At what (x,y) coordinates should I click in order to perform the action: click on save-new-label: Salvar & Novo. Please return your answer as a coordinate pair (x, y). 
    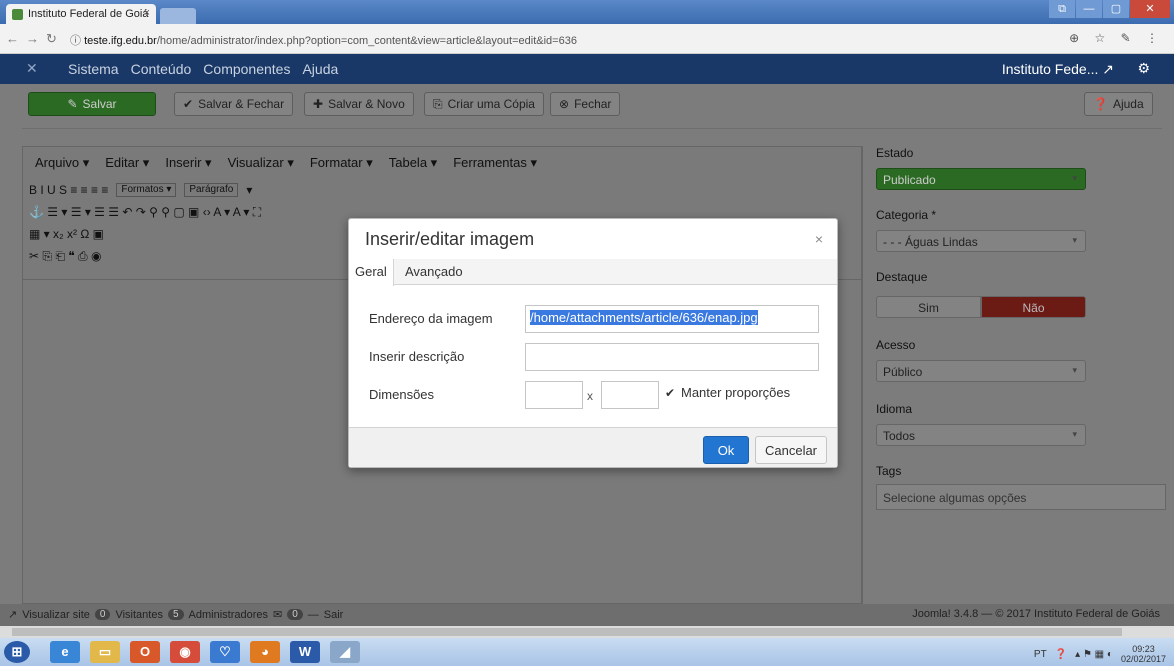
    Looking at the image, I should click on (366, 104).